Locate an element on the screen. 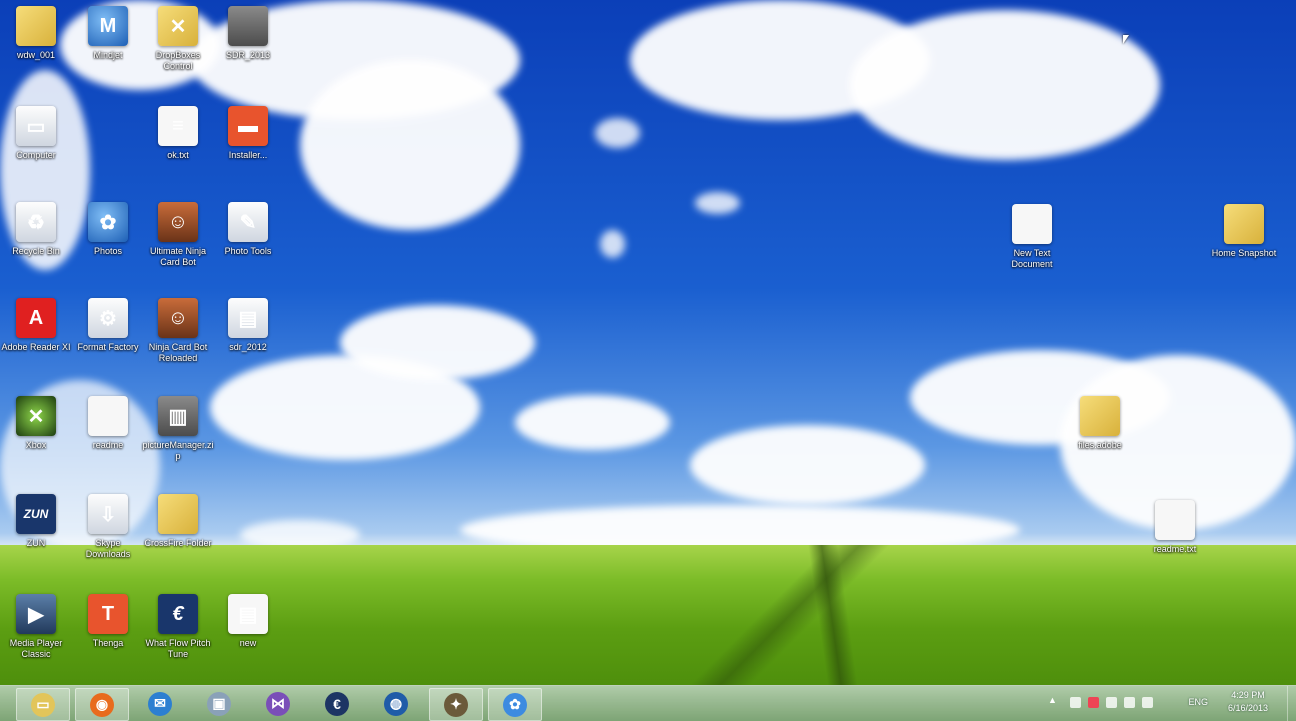 This screenshot has width=1296, height=721. taskbar-button-device-manager: ▣ is located at coordinates (219, 703).